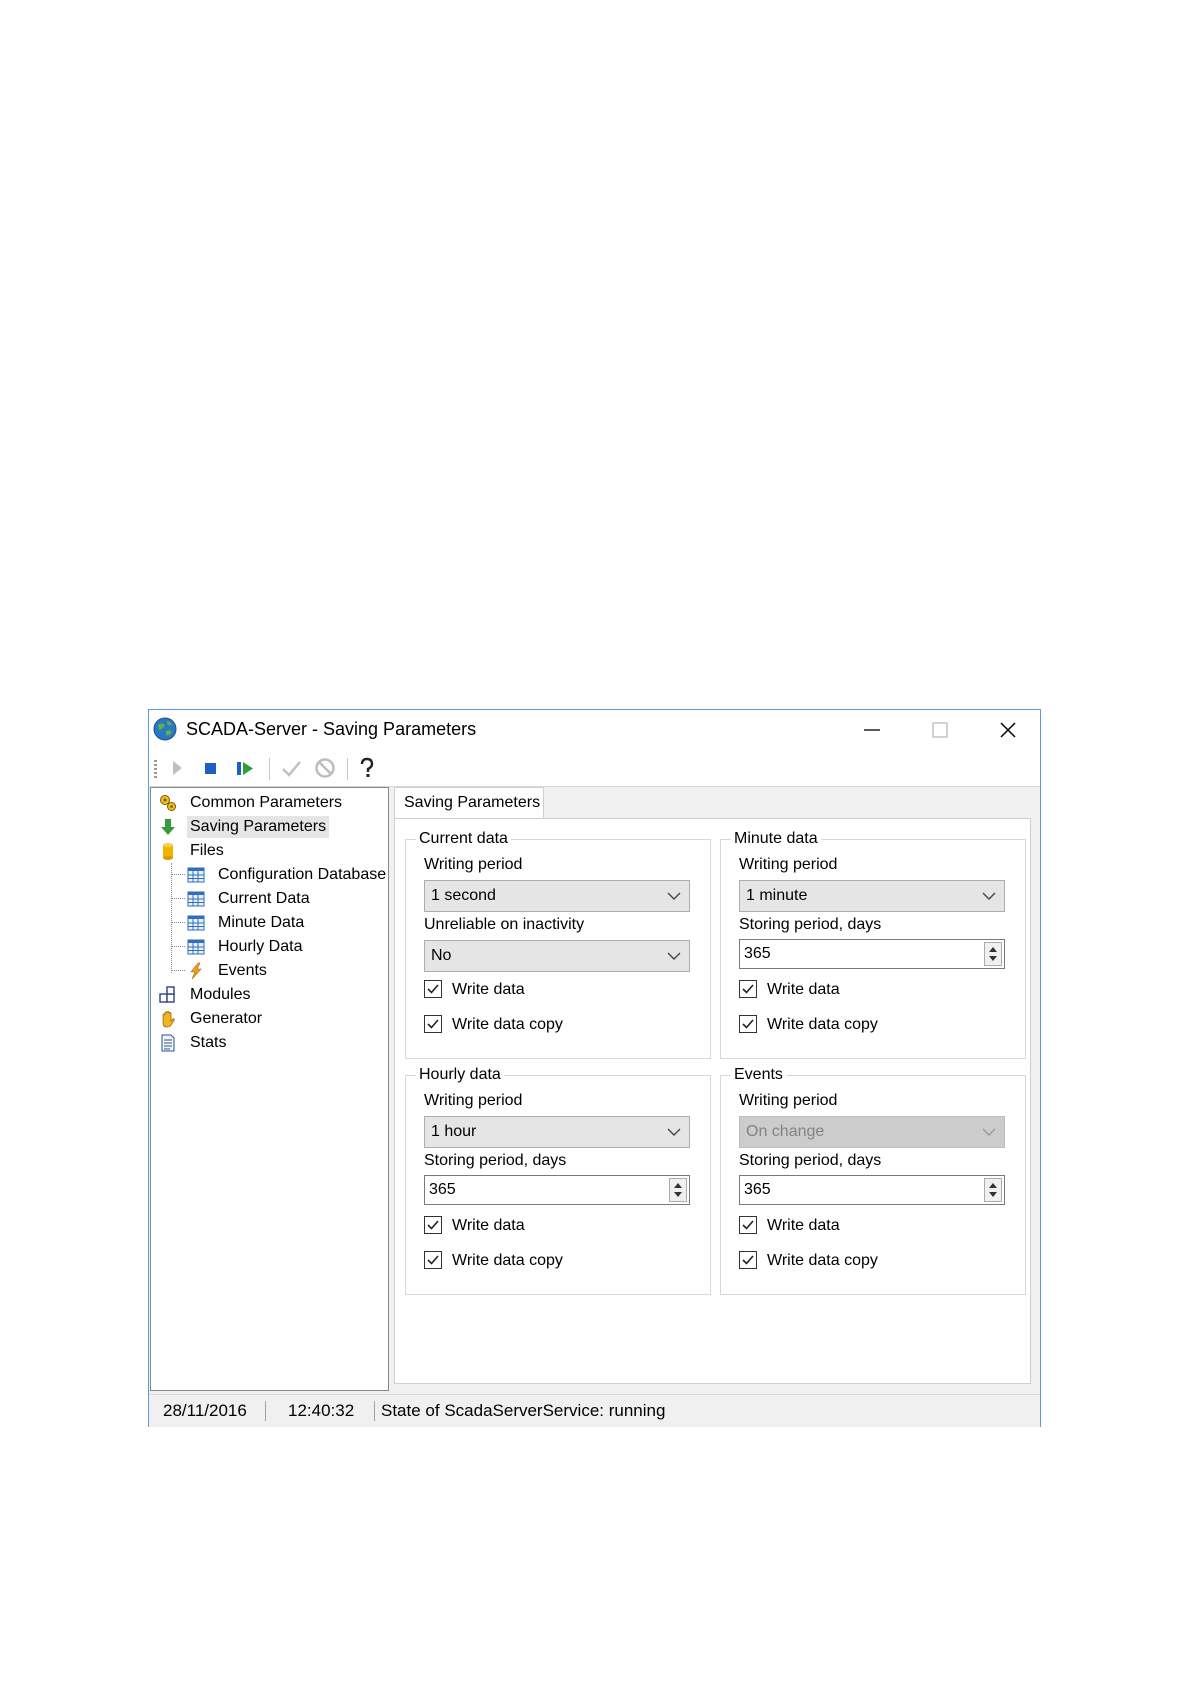  Describe the element at coordinates (872, 1190) in the screenshot. I see `events-storing-period-input: 365` at that location.